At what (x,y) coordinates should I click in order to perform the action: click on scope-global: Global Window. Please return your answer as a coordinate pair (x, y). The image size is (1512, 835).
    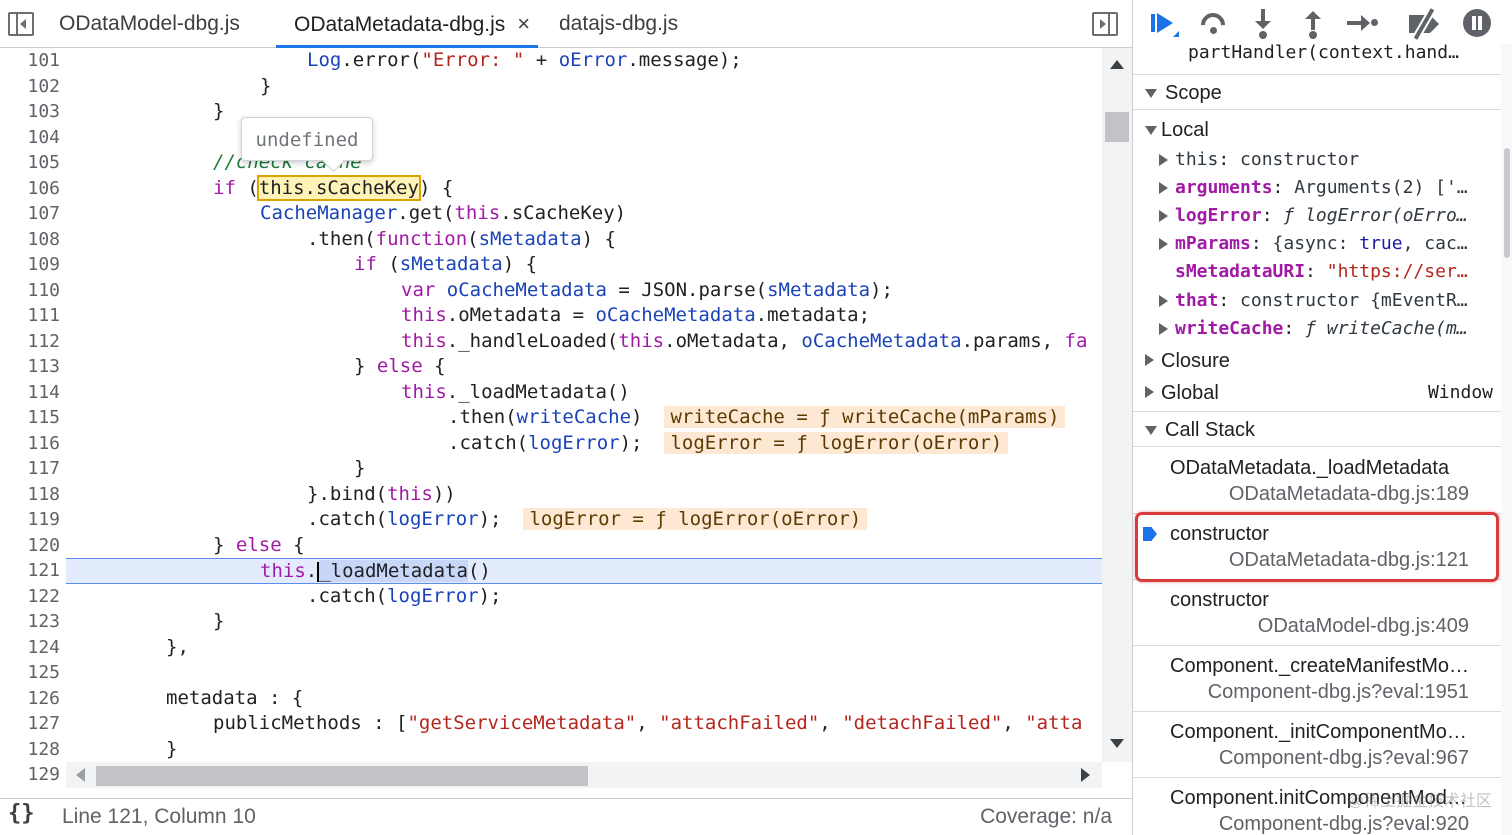
    Looking at the image, I should click on (1317, 393).